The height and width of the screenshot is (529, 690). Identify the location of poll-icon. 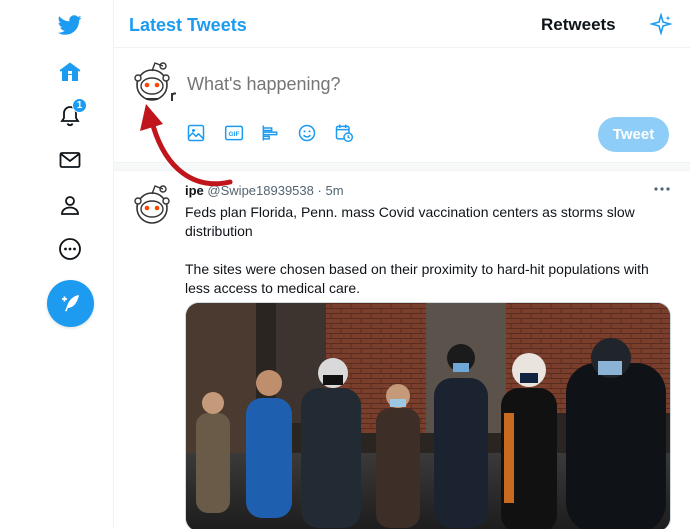
(278, 133).